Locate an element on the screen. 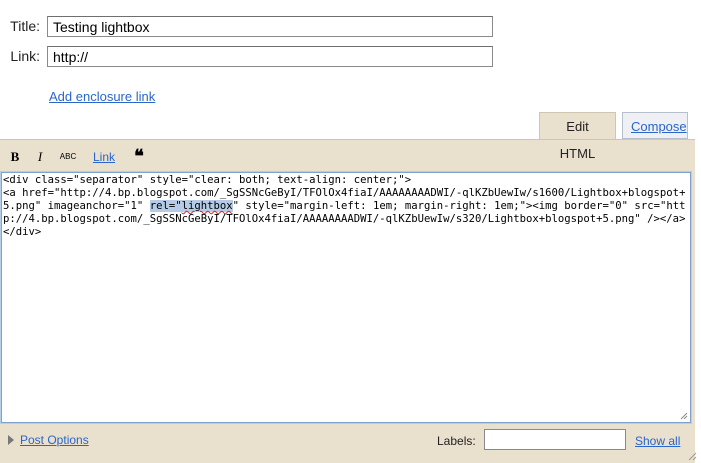  title-input is located at coordinates (270, 26).